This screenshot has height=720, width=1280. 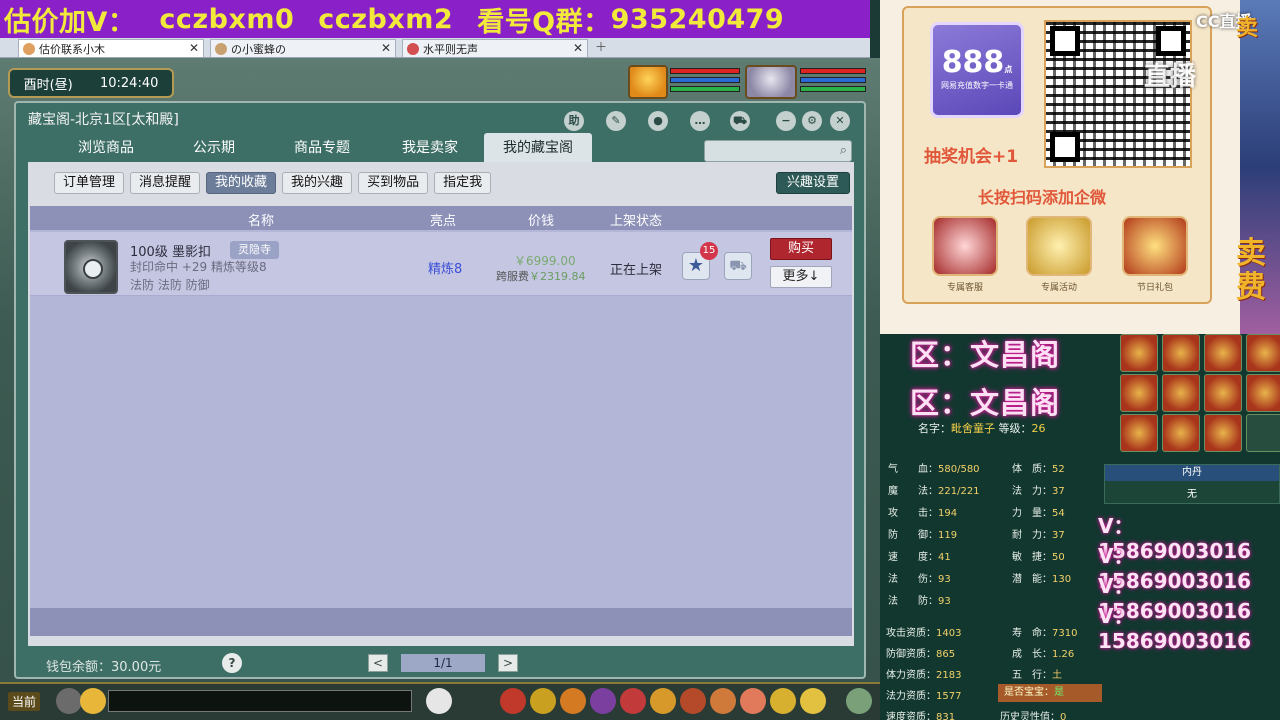 What do you see at coordinates (778, 151) in the screenshot?
I see `search-input: ⌕` at bounding box center [778, 151].